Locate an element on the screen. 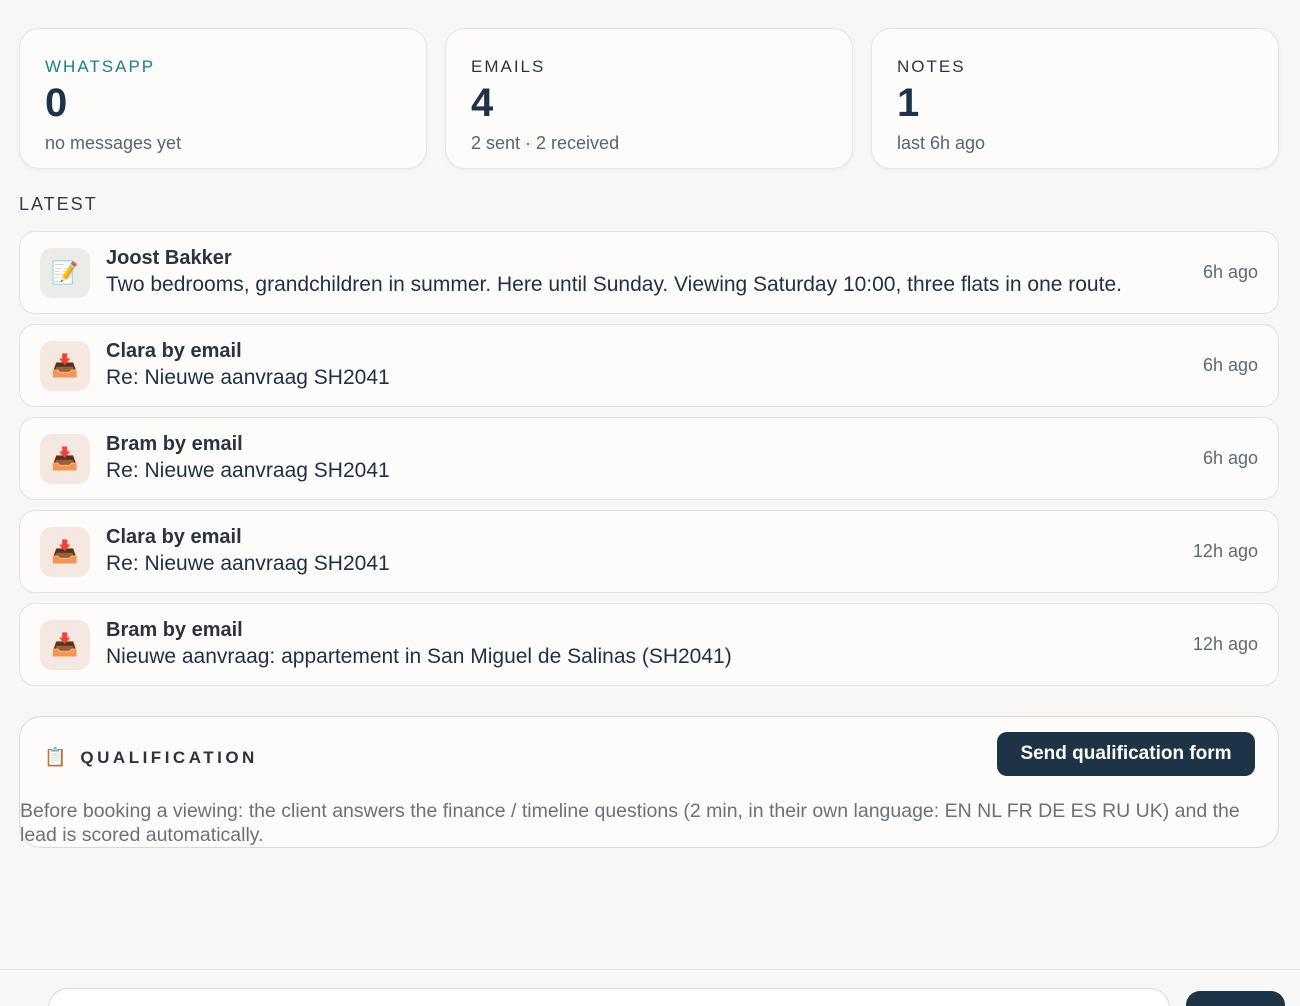 This screenshot has width=1300, height=1006. send-button is located at coordinates (1235, 998).